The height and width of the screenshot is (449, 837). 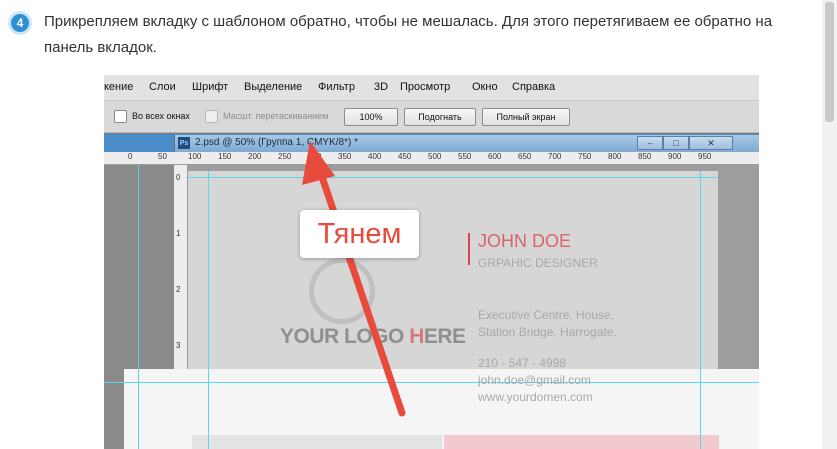 What do you see at coordinates (359, 234) in the screenshot?
I see `drag-annotation-label: Тянем` at bounding box center [359, 234].